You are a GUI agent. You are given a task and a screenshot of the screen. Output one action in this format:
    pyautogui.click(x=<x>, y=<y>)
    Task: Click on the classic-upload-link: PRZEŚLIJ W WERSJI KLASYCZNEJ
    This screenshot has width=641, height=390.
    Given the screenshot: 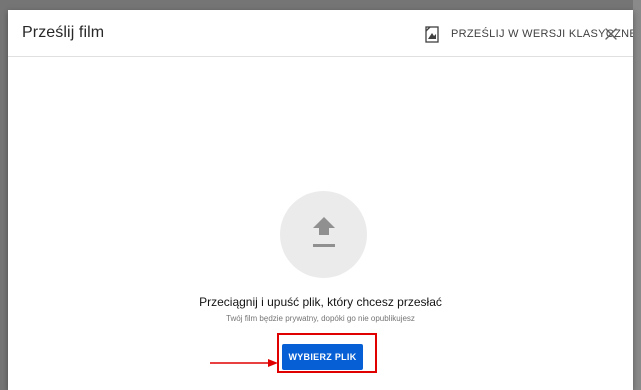 What is the action you would take?
    pyautogui.click(x=529, y=34)
    